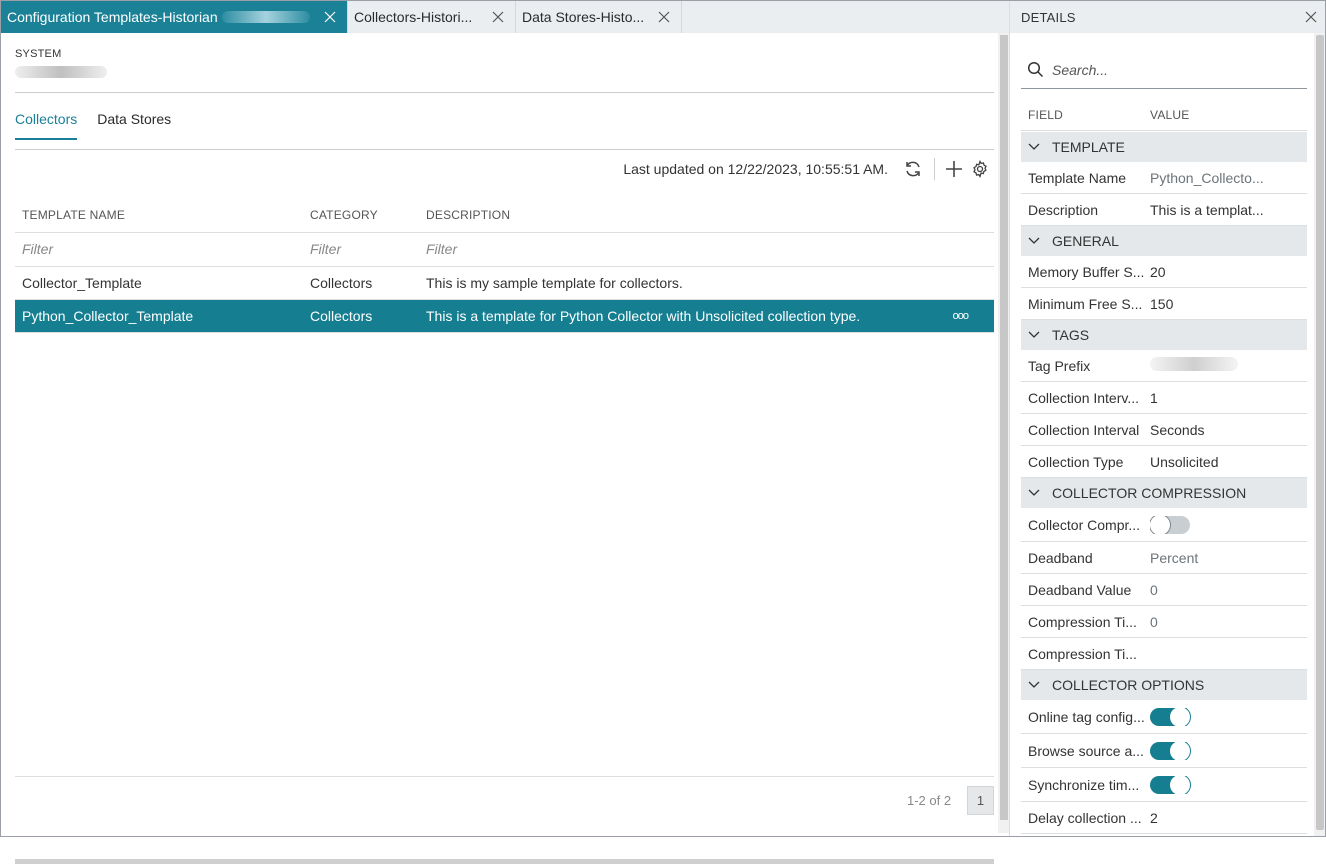  I want to click on detail-row: Collection Interval Seconds, so click(1164, 430).